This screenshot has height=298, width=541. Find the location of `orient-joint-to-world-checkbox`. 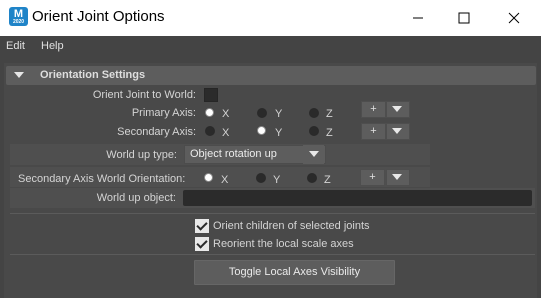

orient-joint-to-world-checkbox is located at coordinates (211, 95).